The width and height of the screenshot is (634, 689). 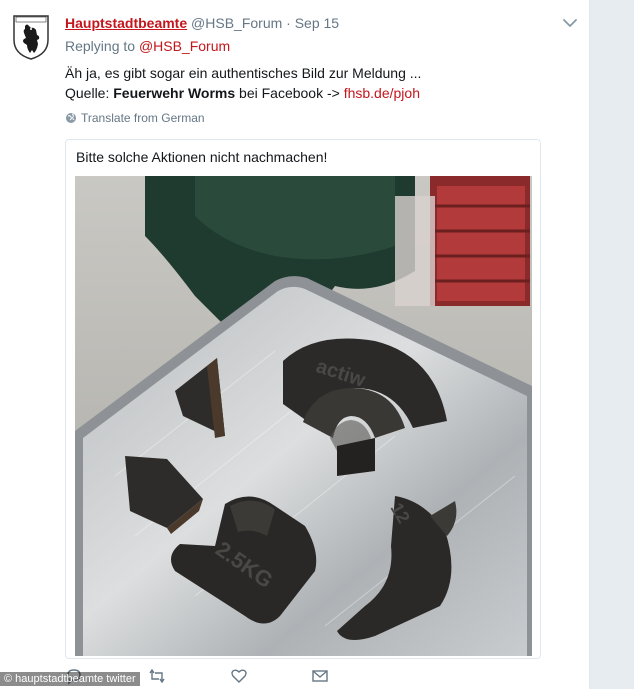 What do you see at coordinates (89, 93) in the screenshot?
I see `source-prefix: Quelle:` at bounding box center [89, 93].